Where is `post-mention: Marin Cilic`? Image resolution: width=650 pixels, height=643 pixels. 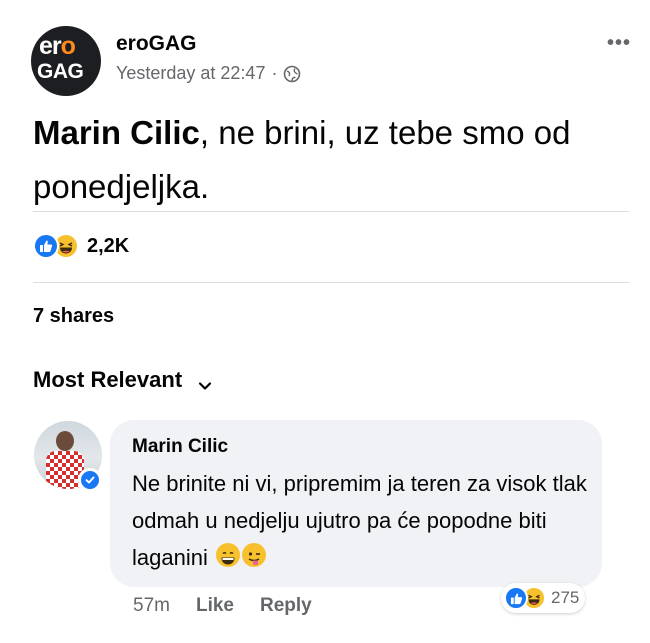
post-mention: Marin Cilic is located at coordinates (116, 132).